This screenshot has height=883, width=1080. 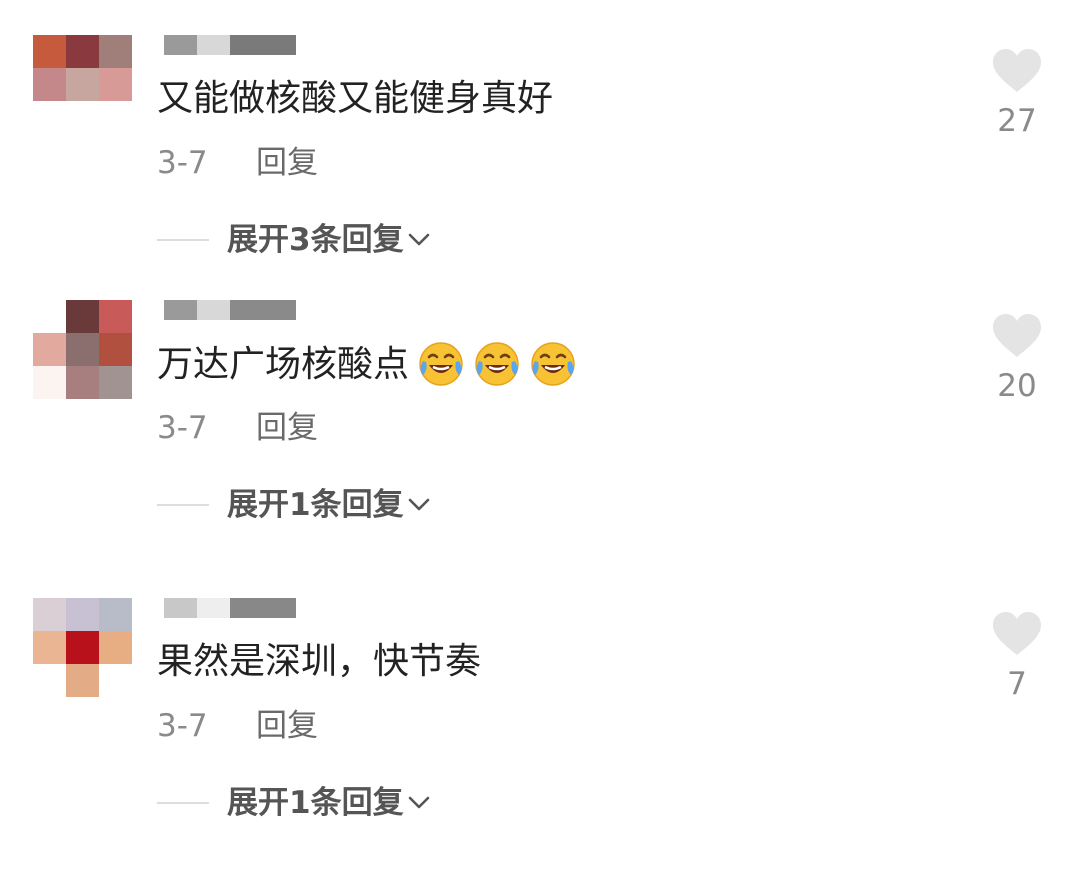 What do you see at coordinates (1017, 684) in the screenshot?
I see `like-count: 7` at bounding box center [1017, 684].